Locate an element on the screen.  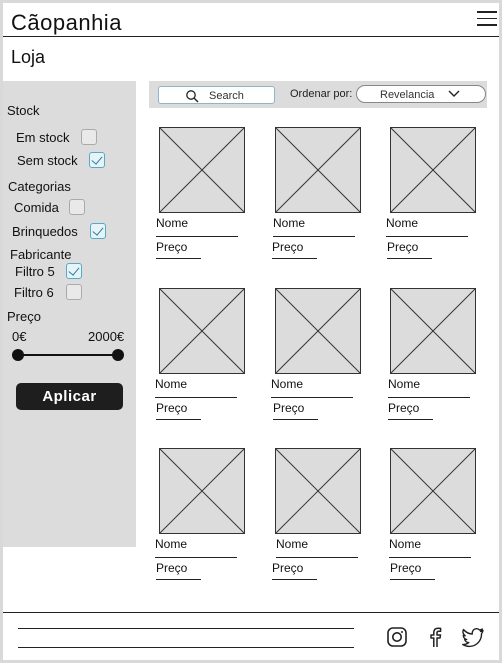
footer-divider is located at coordinates (251, 612).